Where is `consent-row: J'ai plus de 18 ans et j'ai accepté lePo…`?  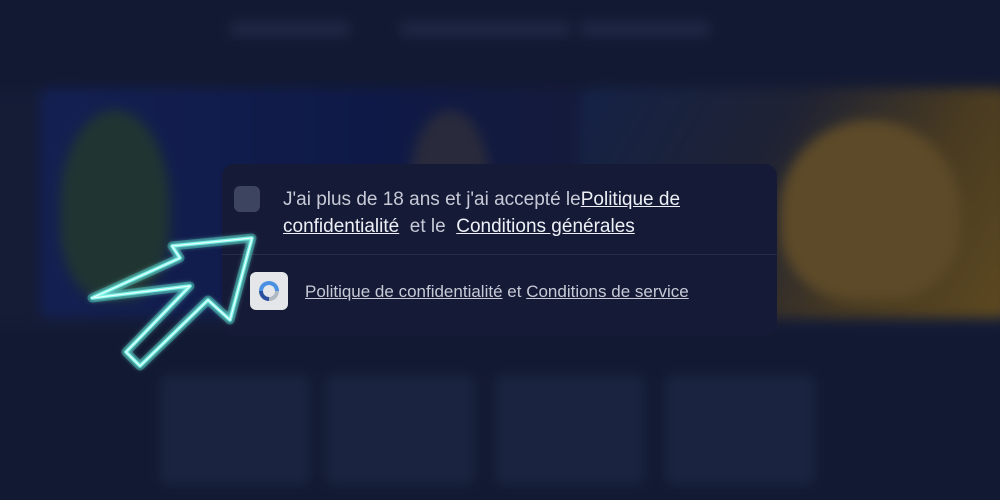 consent-row: J'ai plus de 18 ans et j'ai accepté lePo… is located at coordinates (499, 209).